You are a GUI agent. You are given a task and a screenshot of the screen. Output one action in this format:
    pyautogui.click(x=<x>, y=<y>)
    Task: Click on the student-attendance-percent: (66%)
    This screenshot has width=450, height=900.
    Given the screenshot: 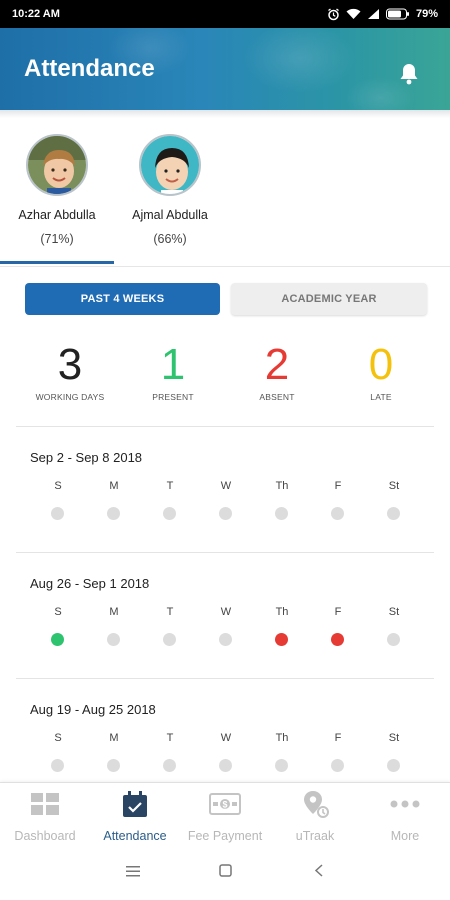 What is the action you would take?
    pyautogui.click(x=170, y=239)
    